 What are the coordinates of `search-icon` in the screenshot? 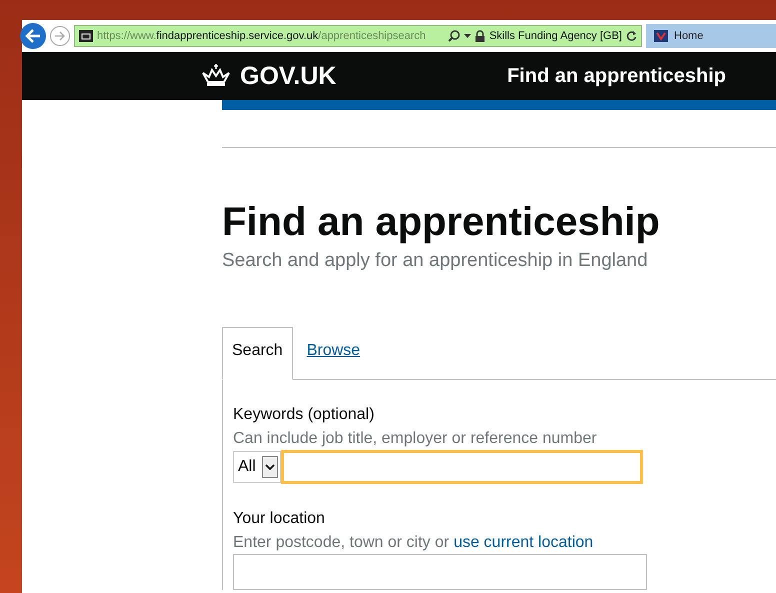 It's located at (454, 36).